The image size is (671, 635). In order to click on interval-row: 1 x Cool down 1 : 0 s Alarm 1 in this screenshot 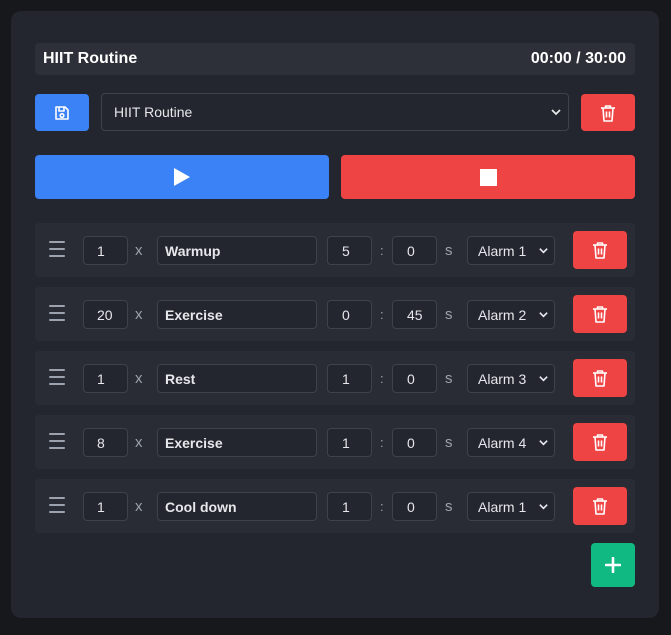, I will do `click(335, 506)`.